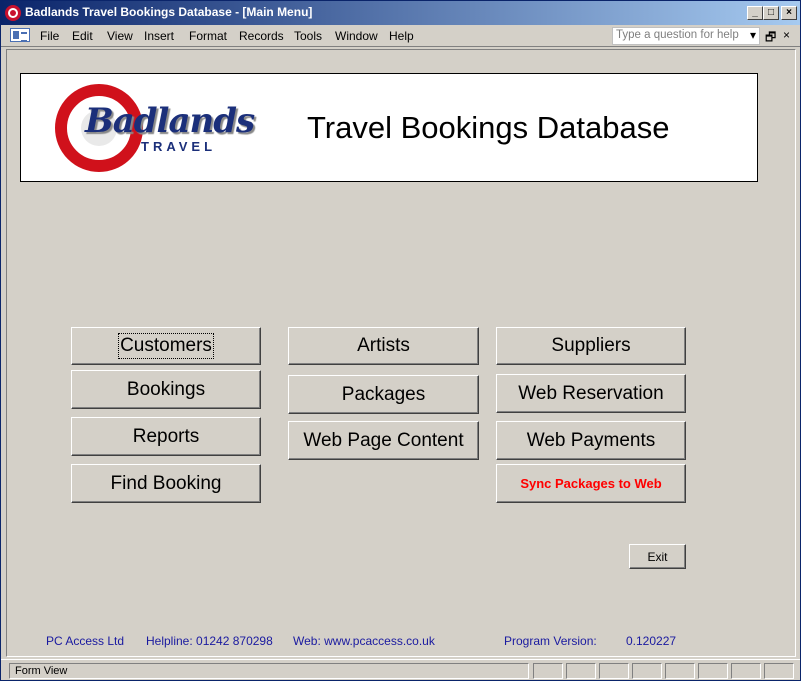 This screenshot has height=681, width=801. Describe the element at coordinates (179, 146) in the screenshot. I see `logo-subtext: TRAVEL` at that location.